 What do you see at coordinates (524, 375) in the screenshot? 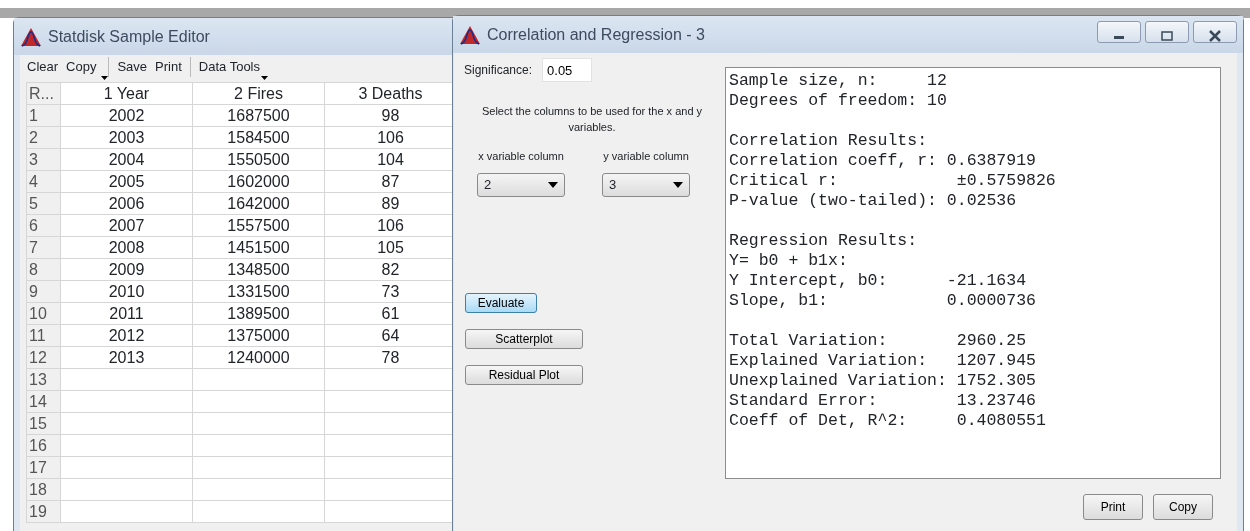
I see `action-button: Residual Plot` at bounding box center [524, 375].